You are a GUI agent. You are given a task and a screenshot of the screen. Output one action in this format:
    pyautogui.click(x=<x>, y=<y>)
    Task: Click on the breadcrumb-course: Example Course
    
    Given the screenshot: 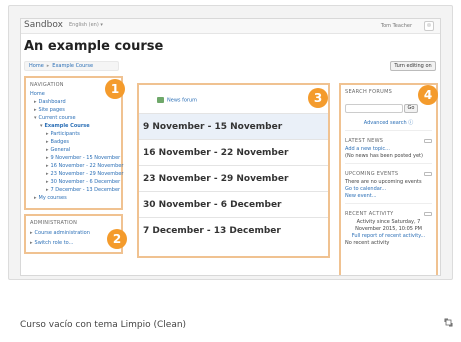 What is the action you would take?
    pyautogui.click(x=72, y=66)
    